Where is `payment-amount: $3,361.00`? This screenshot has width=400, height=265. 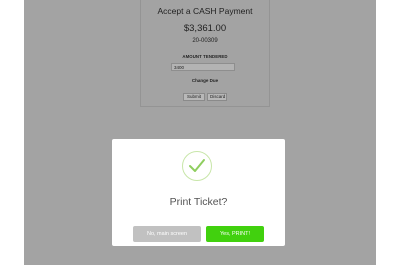 payment-amount: $3,361.00 is located at coordinates (205, 28).